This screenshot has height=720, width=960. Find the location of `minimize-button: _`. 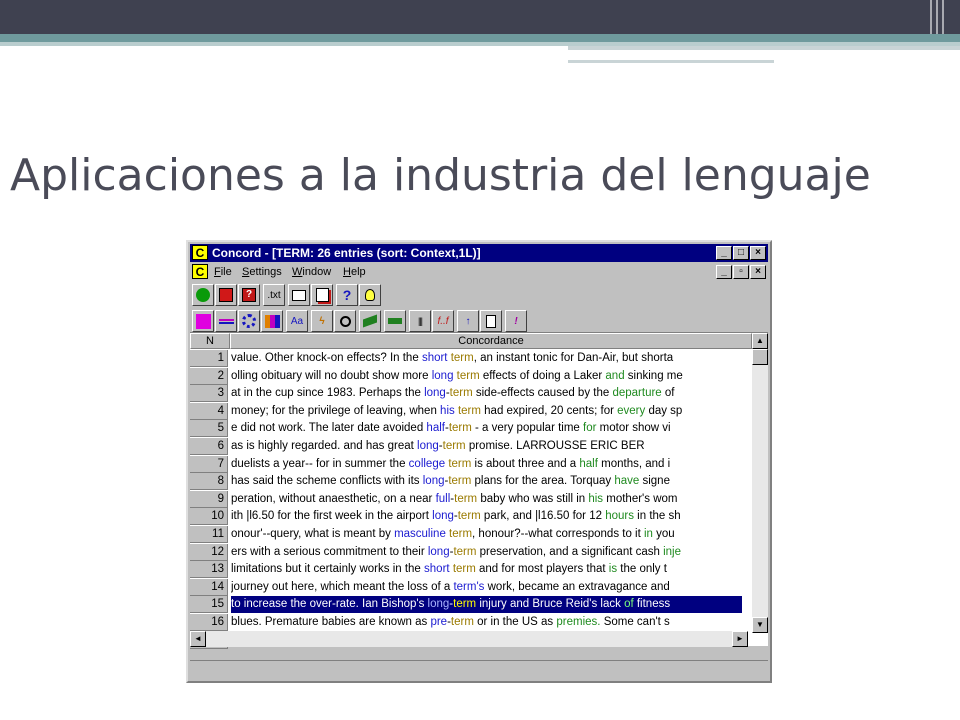

minimize-button: _ is located at coordinates (724, 253).